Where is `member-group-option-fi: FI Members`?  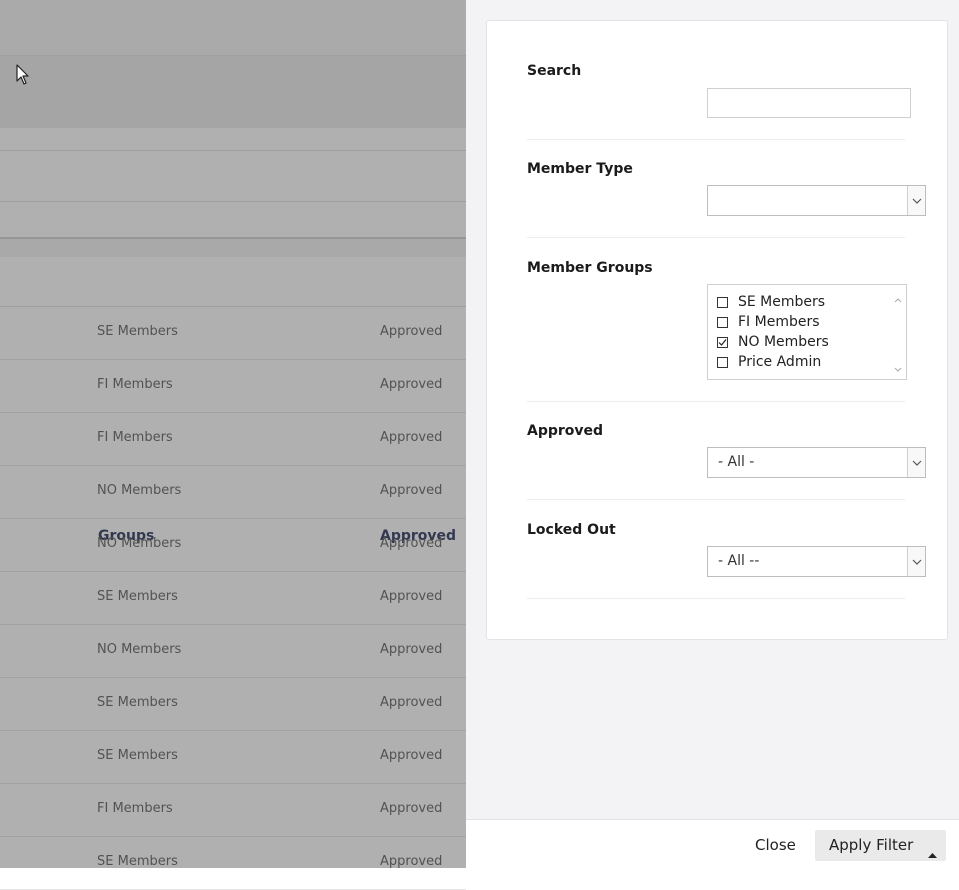 member-group-option-fi: FI Members is located at coordinates (768, 322).